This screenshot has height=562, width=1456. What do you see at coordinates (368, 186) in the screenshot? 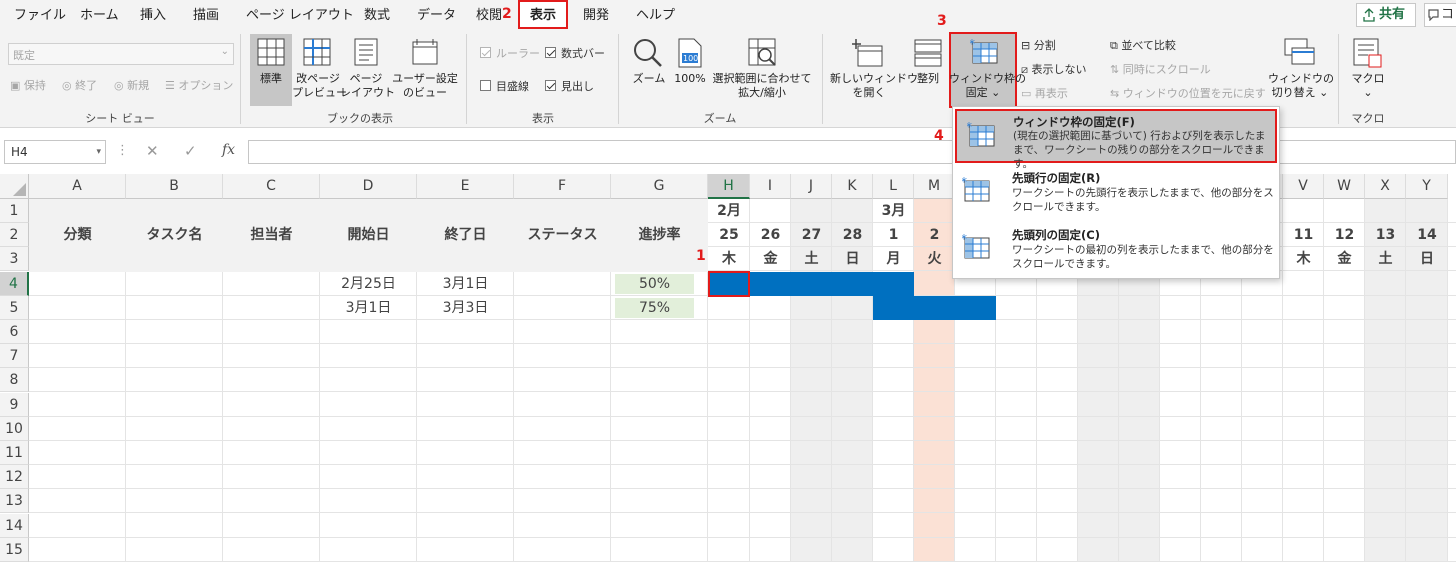
I see `column-header-d: D` at bounding box center [368, 186].